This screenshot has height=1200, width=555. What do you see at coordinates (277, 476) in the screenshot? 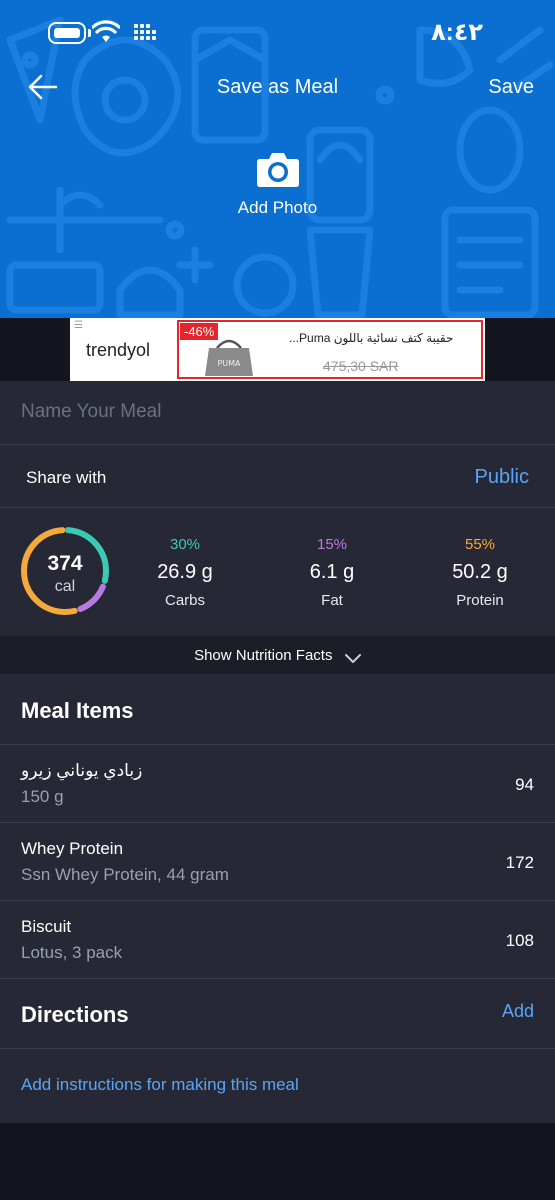
I see `share-row: Share with Public` at bounding box center [277, 476].